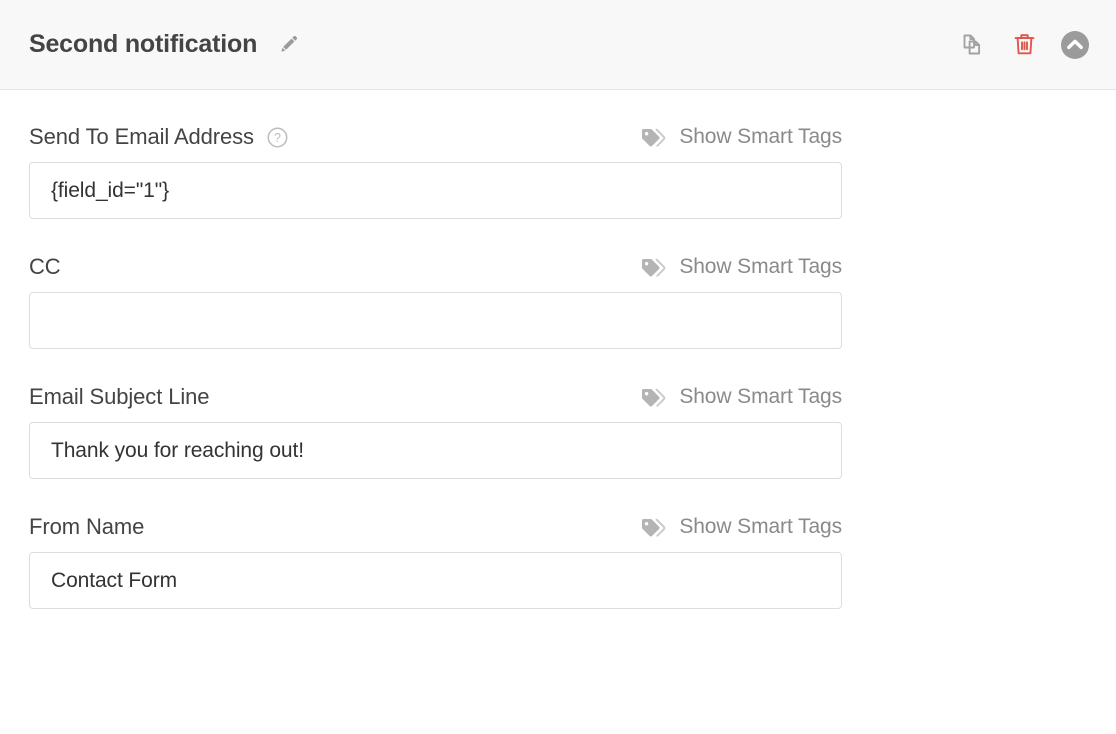 The height and width of the screenshot is (734, 1116). I want to click on field-label: CC, so click(45, 266).